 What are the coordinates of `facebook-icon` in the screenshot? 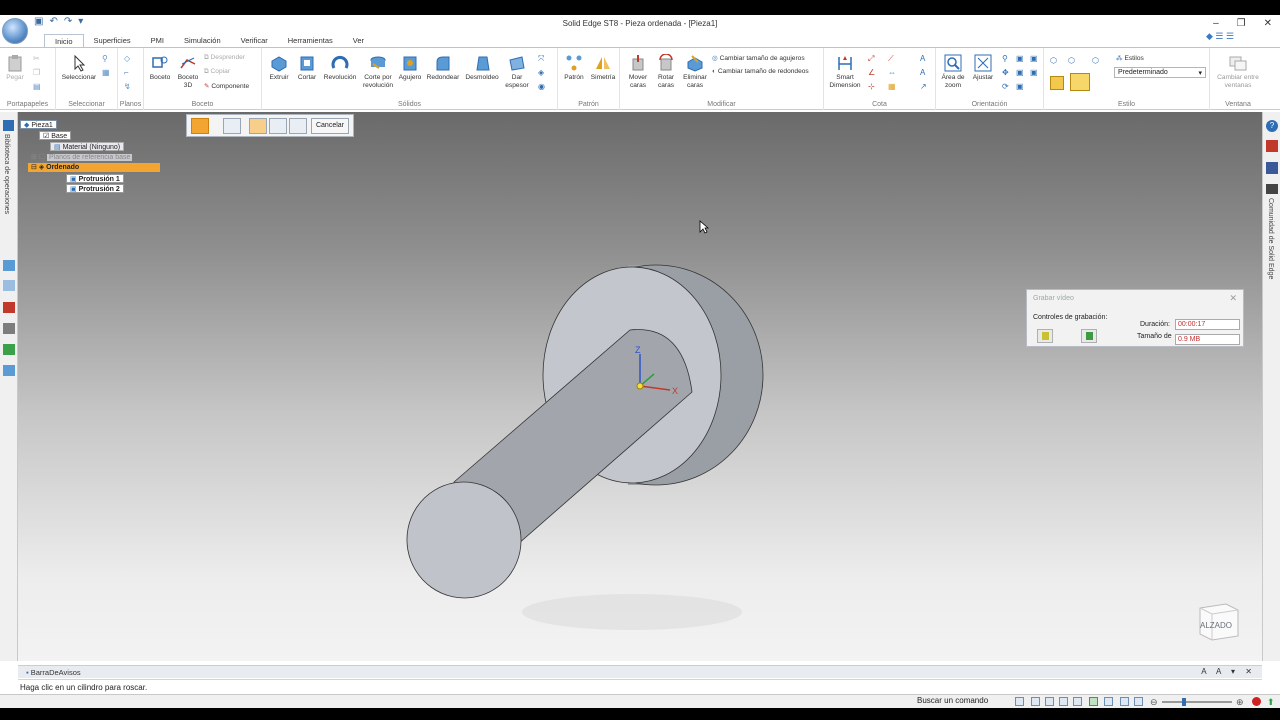 It's located at (1272, 168).